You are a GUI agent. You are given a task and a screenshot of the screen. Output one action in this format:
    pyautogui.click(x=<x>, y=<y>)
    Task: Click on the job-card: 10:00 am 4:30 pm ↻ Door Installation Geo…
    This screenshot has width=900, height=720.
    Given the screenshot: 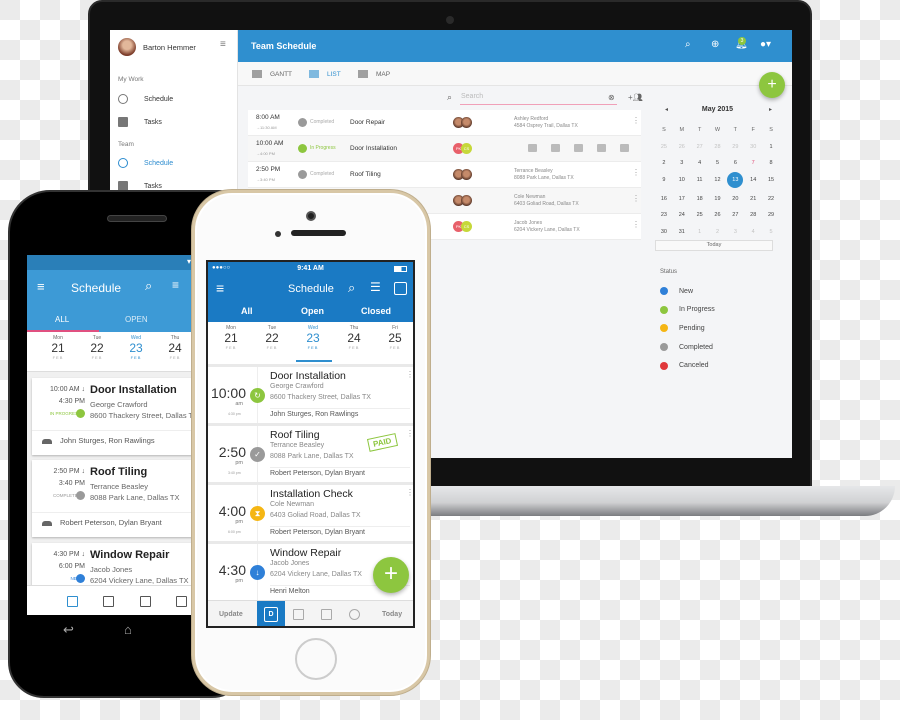 What is the action you would take?
    pyautogui.click(x=310, y=395)
    